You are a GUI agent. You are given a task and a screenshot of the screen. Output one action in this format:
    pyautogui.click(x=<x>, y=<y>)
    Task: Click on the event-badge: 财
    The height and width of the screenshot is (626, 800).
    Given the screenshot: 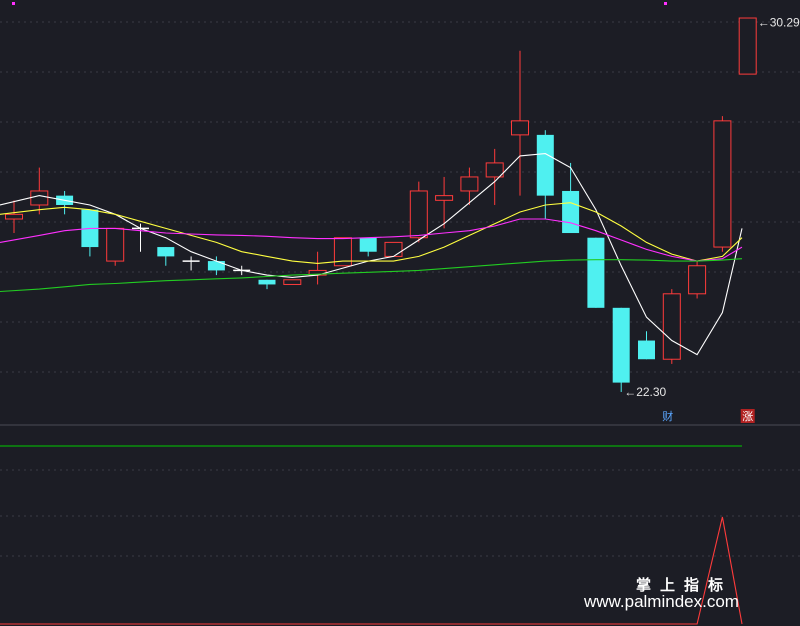 What is the action you would take?
    pyautogui.click(x=667, y=416)
    